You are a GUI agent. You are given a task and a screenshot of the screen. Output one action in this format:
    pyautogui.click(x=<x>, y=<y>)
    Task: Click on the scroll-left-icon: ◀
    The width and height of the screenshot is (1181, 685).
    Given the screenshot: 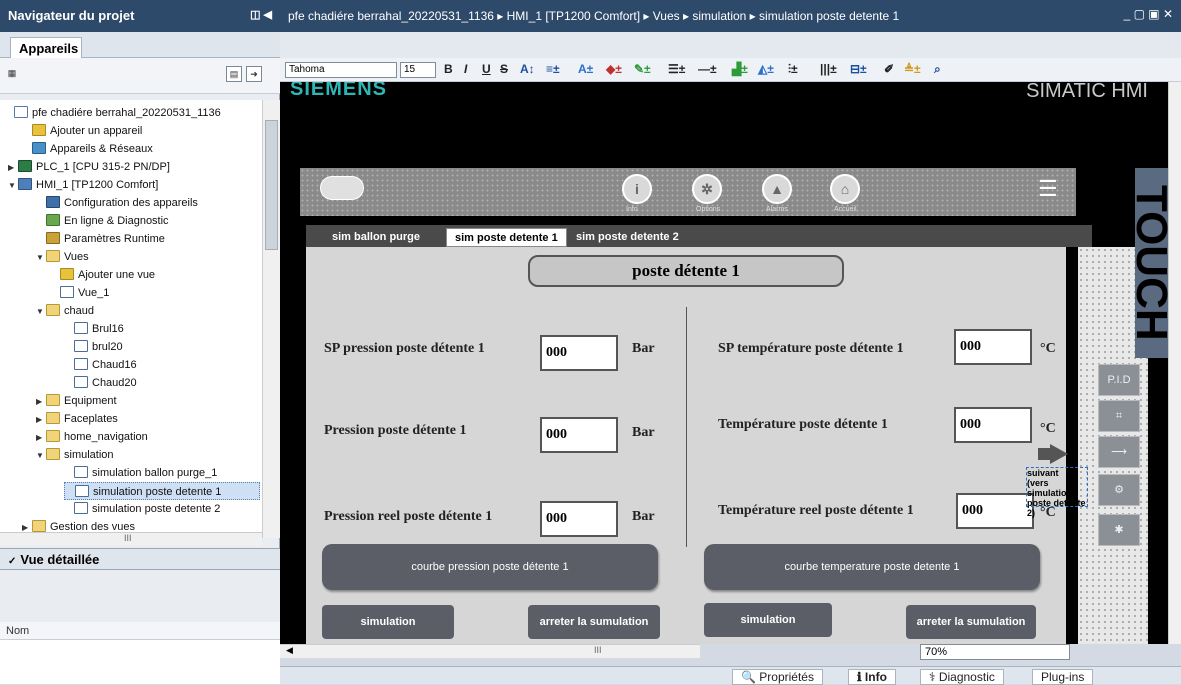 What is the action you would take?
    pyautogui.click(x=289, y=650)
    